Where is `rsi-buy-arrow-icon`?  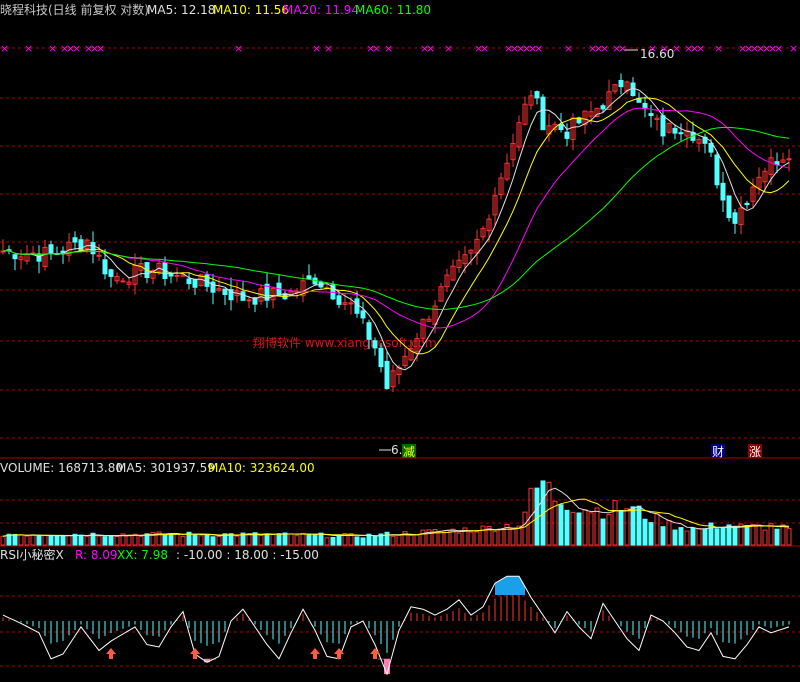 rsi-buy-arrow-icon is located at coordinates (111, 653).